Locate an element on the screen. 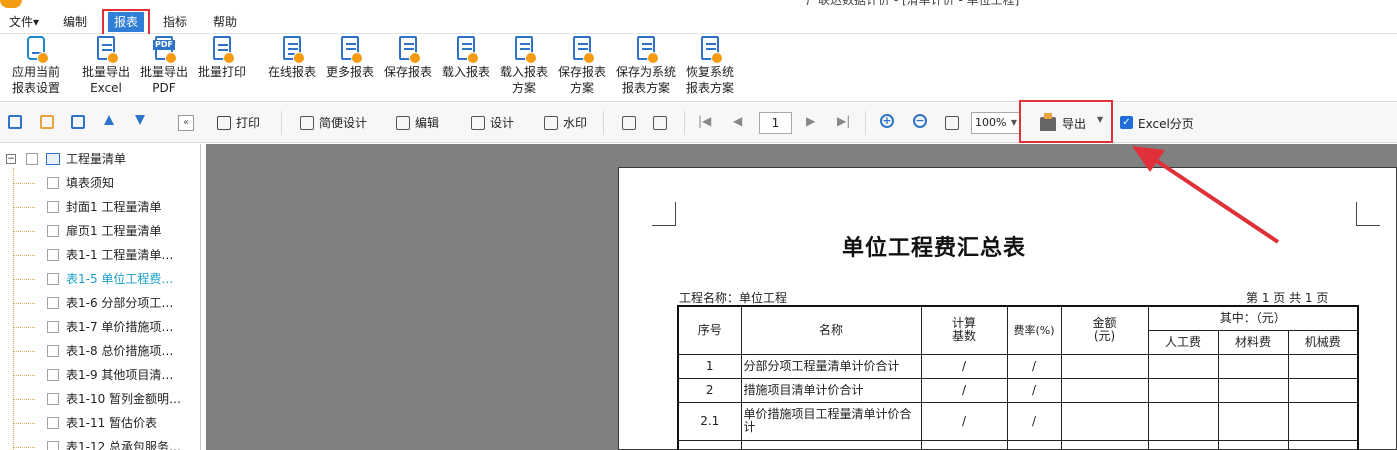 This screenshot has width=1397, height=450. project-name: 工程名称：单位工程 is located at coordinates (733, 298).